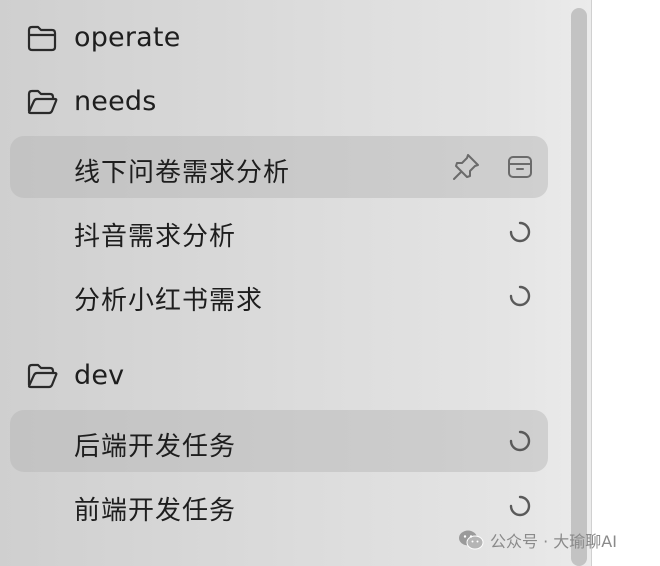  Describe the element at coordinates (520, 167) in the screenshot. I see `archive-icon` at that location.